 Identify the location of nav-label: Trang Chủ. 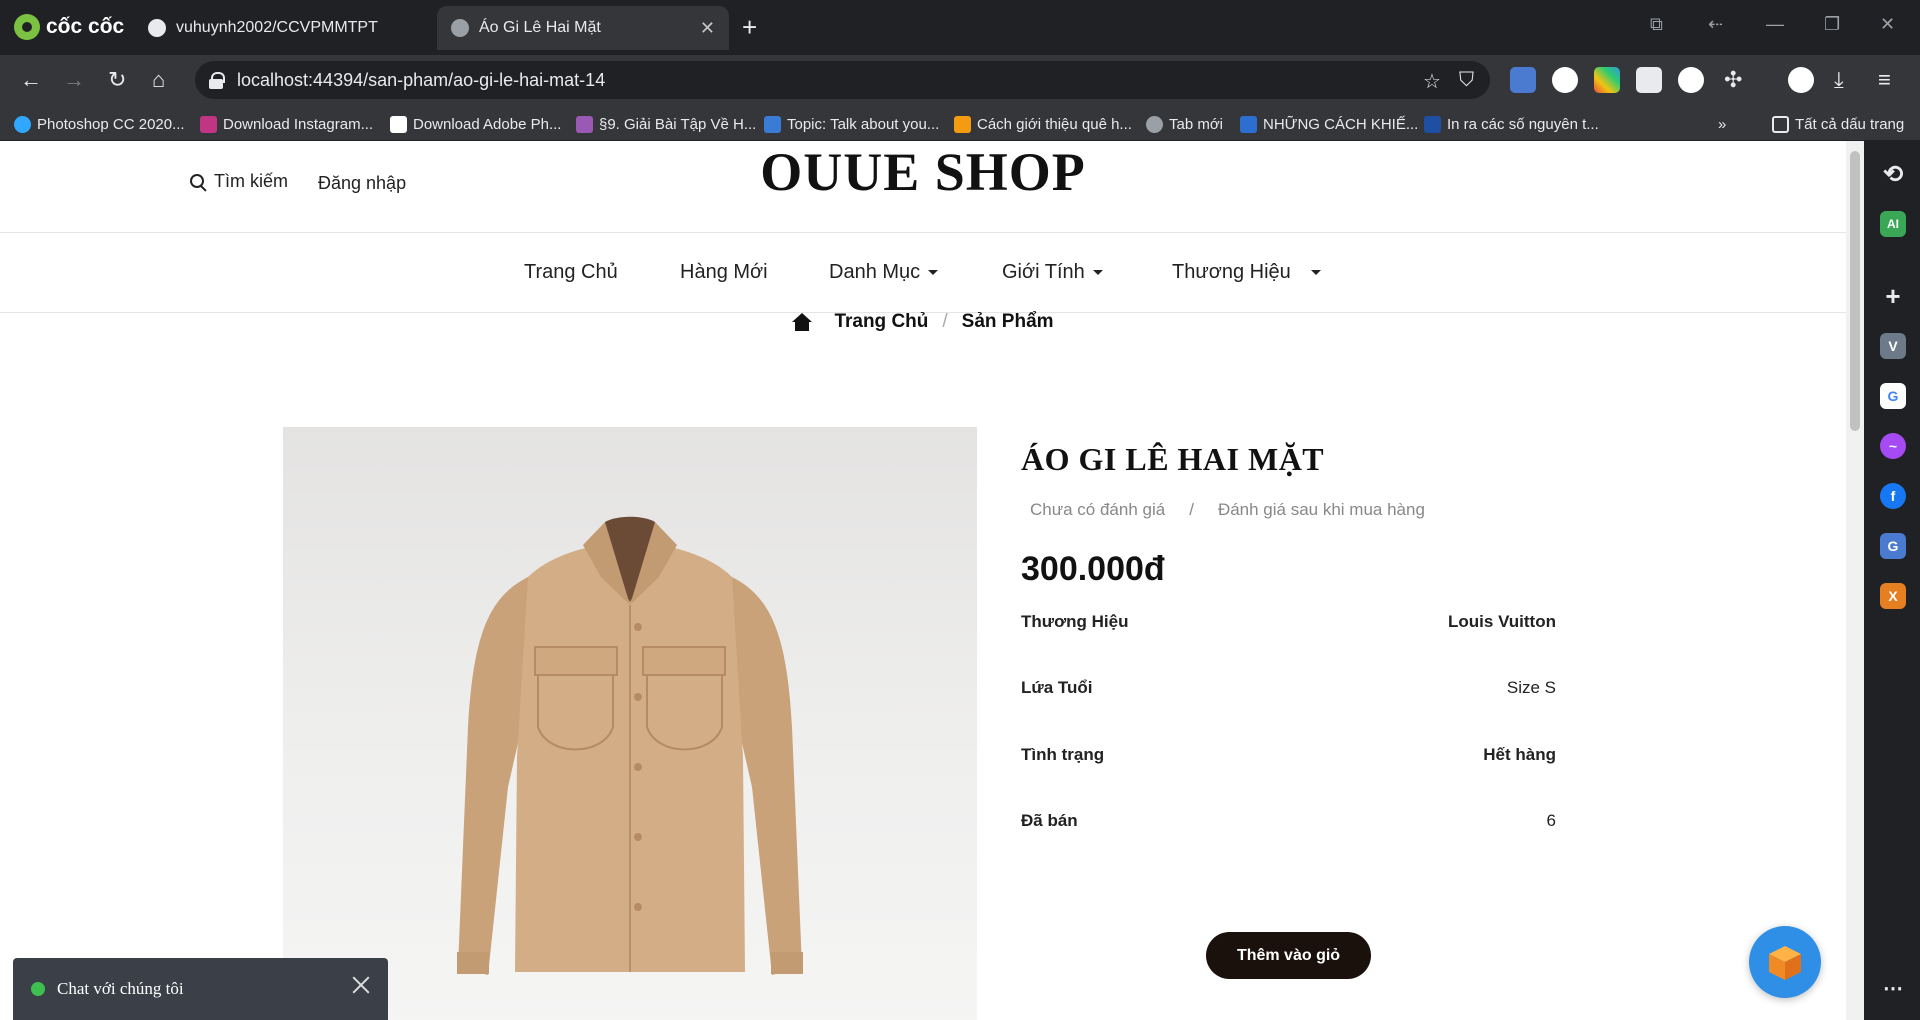
(571, 272).